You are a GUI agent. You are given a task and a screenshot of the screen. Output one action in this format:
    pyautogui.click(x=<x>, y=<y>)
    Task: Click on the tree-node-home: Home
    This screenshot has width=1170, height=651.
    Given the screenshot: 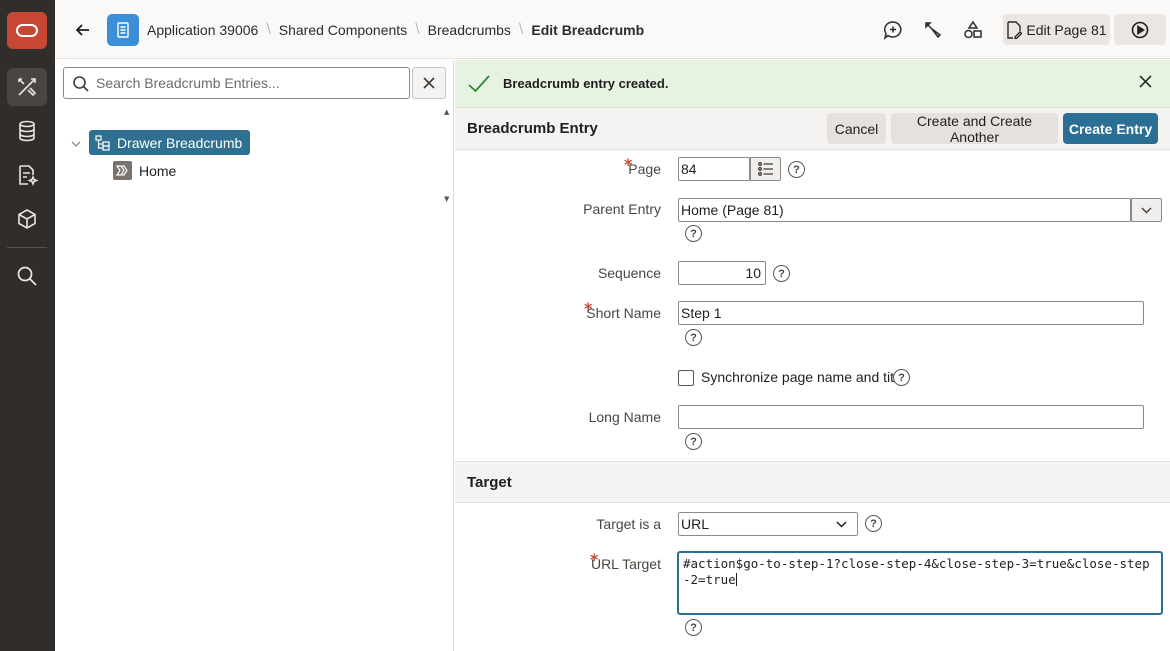 What is the action you would take?
    pyautogui.click(x=144, y=170)
    